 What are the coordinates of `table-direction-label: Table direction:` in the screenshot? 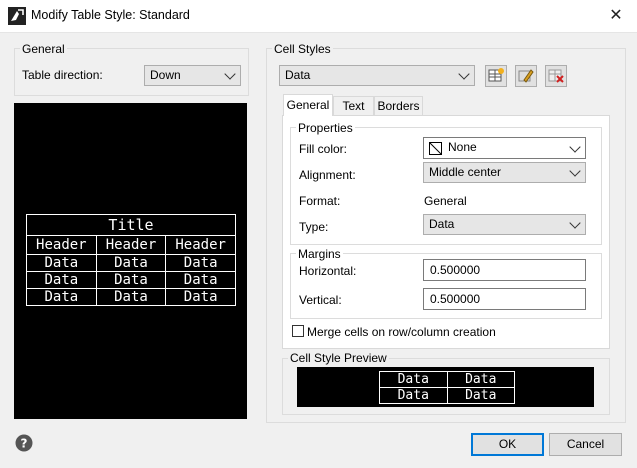 It's located at (62, 75).